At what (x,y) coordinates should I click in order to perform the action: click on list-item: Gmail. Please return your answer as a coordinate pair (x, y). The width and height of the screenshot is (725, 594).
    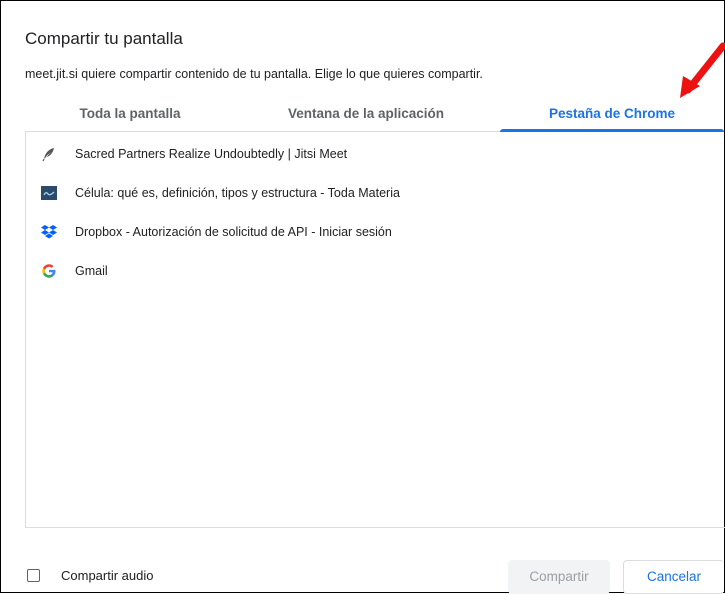
    Looking at the image, I should click on (375, 270).